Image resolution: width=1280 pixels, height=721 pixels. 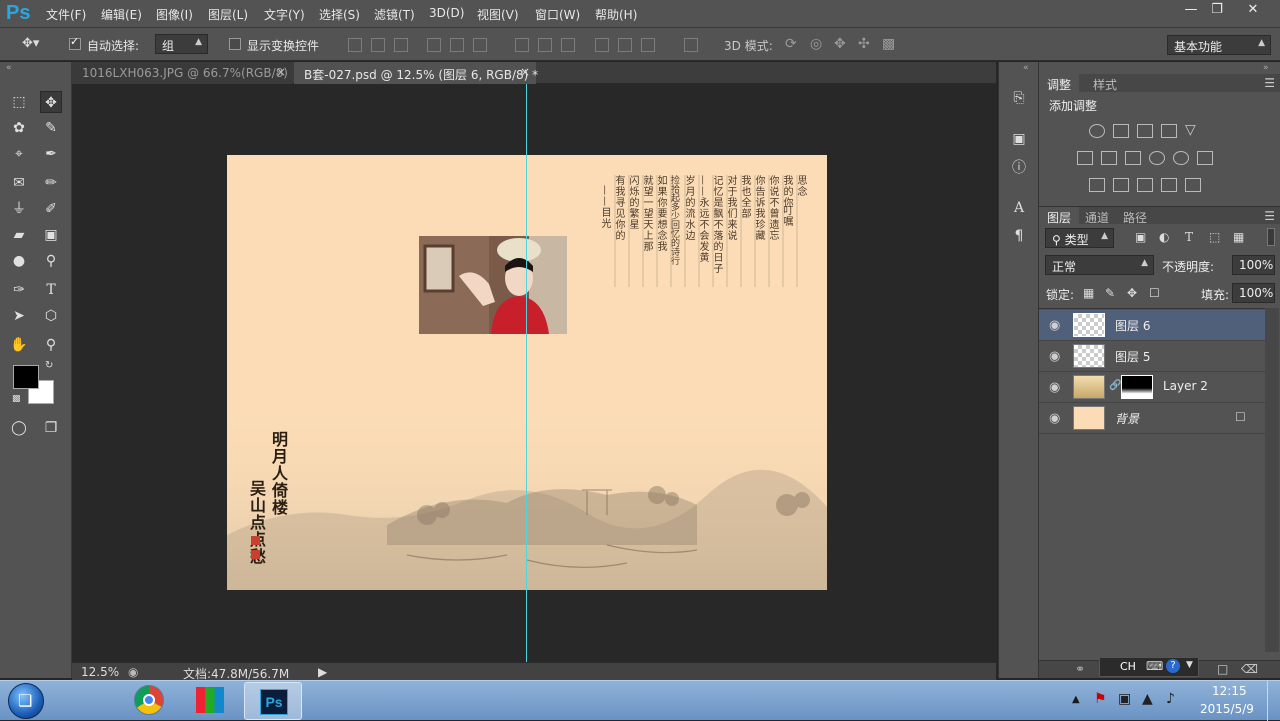 I want to click on move-tool-icon: ✥▾, so click(x=30, y=43).